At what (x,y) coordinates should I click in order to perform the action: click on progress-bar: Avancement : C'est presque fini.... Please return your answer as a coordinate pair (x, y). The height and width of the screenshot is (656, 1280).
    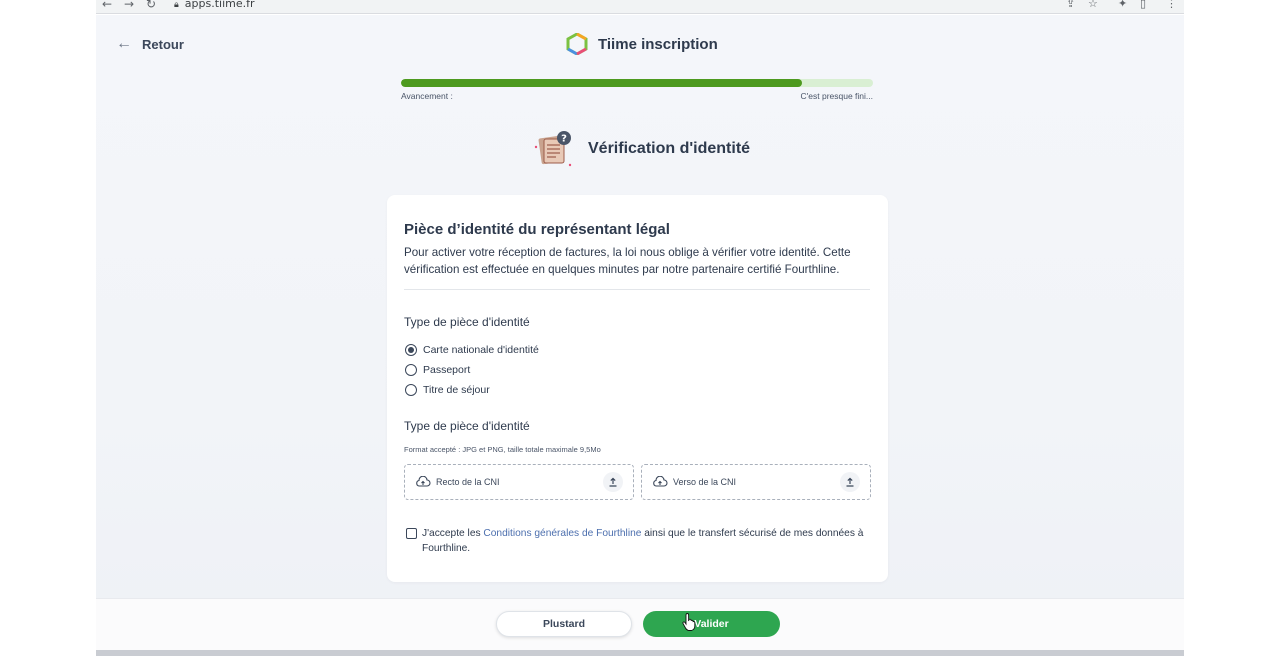
    Looking at the image, I should click on (637, 90).